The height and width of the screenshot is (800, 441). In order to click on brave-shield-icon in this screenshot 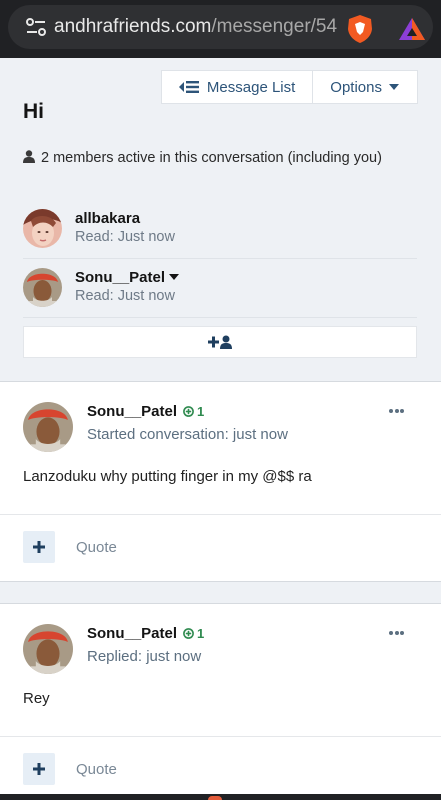, I will do `click(360, 29)`.